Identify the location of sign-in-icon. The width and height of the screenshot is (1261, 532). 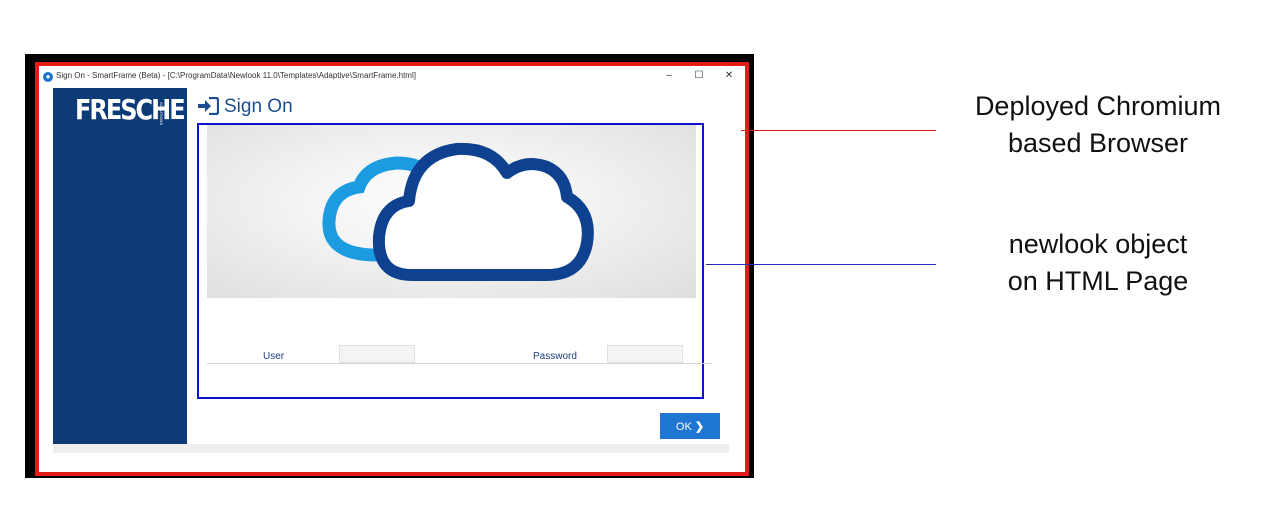
(208, 106).